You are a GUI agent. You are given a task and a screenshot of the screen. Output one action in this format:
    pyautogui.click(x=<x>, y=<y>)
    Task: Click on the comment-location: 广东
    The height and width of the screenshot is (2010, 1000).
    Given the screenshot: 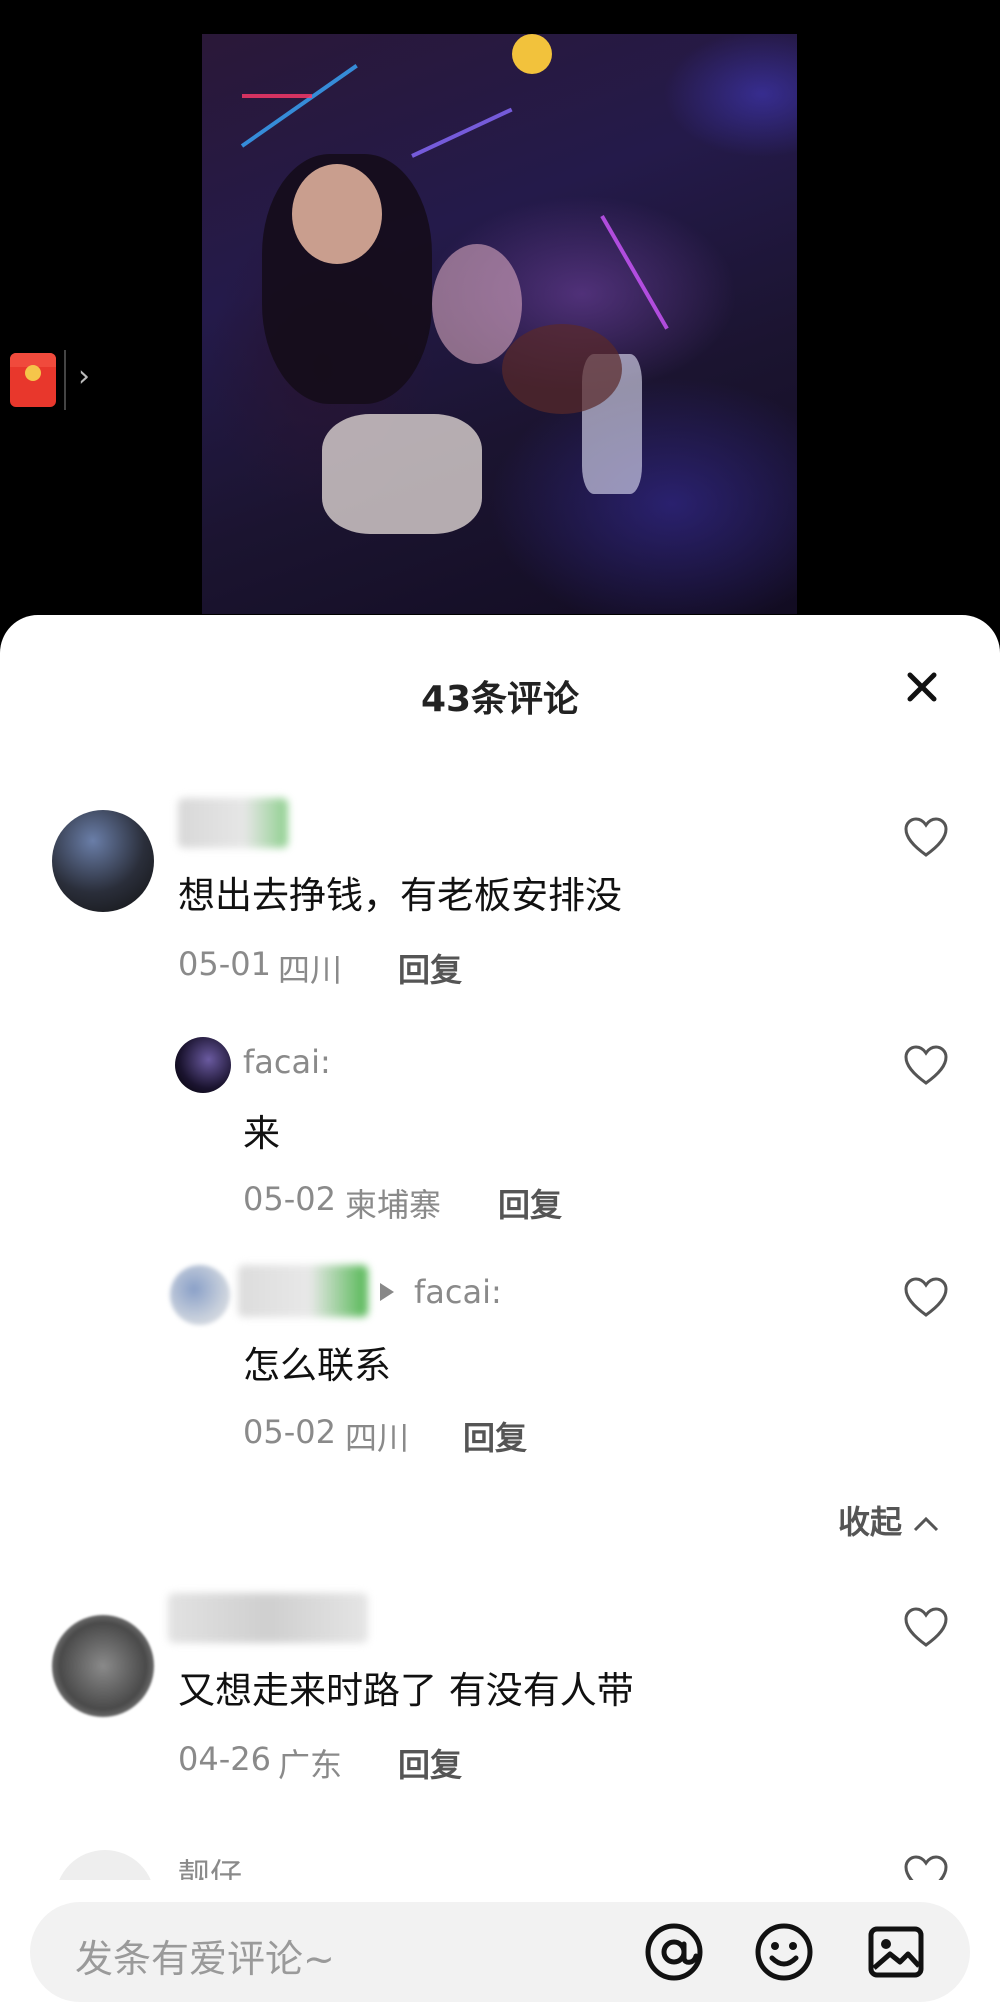 What is the action you would take?
    pyautogui.click(x=310, y=1765)
    